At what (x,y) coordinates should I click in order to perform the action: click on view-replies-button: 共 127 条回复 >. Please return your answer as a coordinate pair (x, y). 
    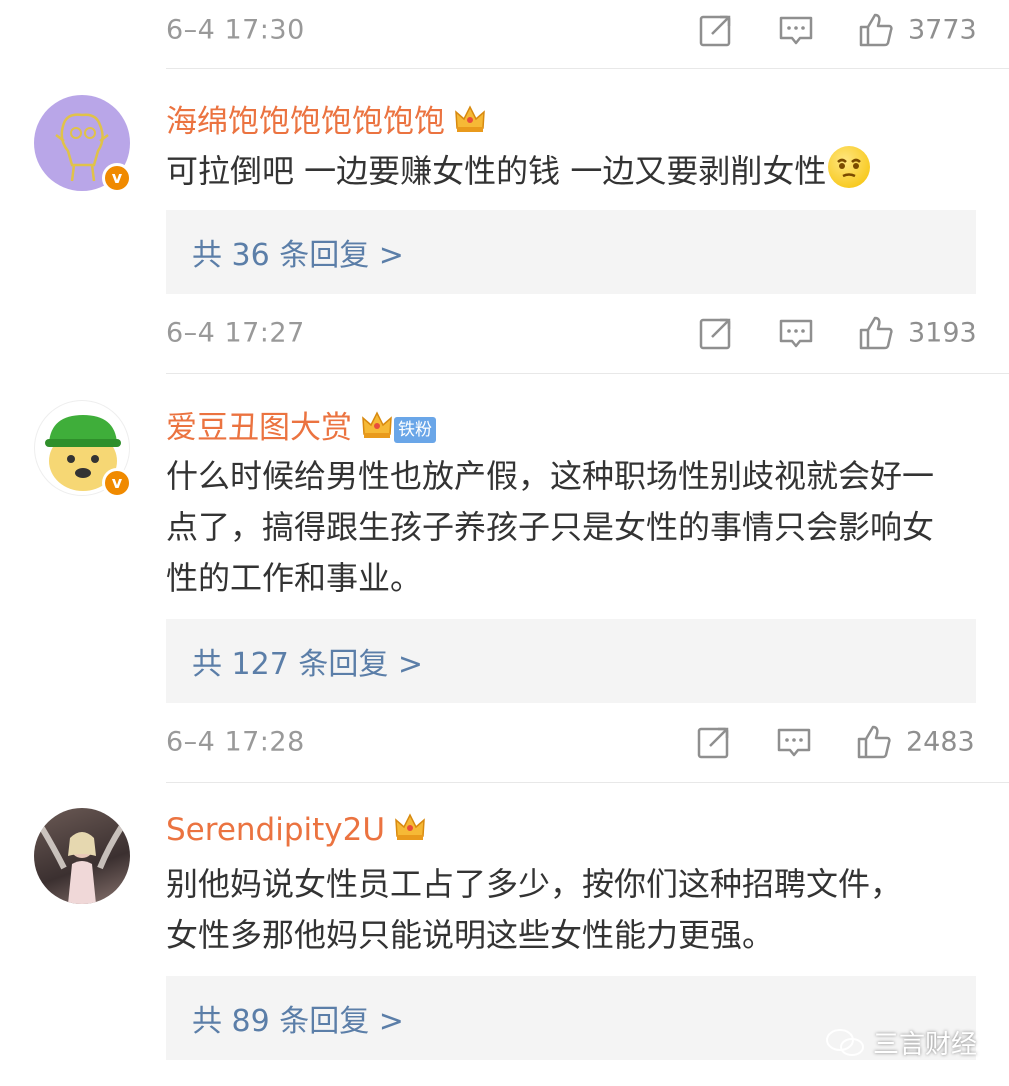
    Looking at the image, I should click on (571, 661).